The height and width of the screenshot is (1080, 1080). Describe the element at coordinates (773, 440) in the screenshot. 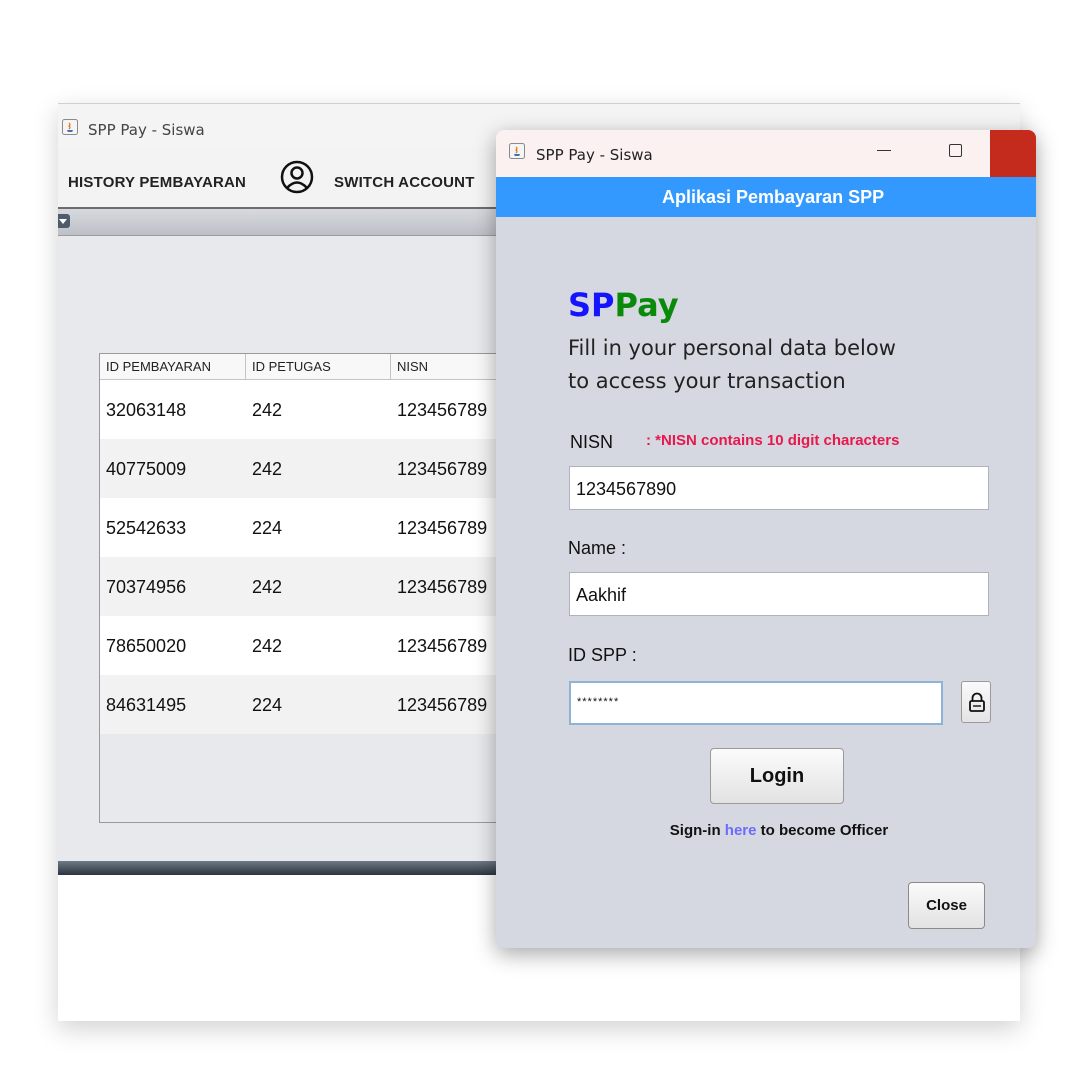

I see `nisn-hint: : *NISN contains 10 digit characters` at that location.